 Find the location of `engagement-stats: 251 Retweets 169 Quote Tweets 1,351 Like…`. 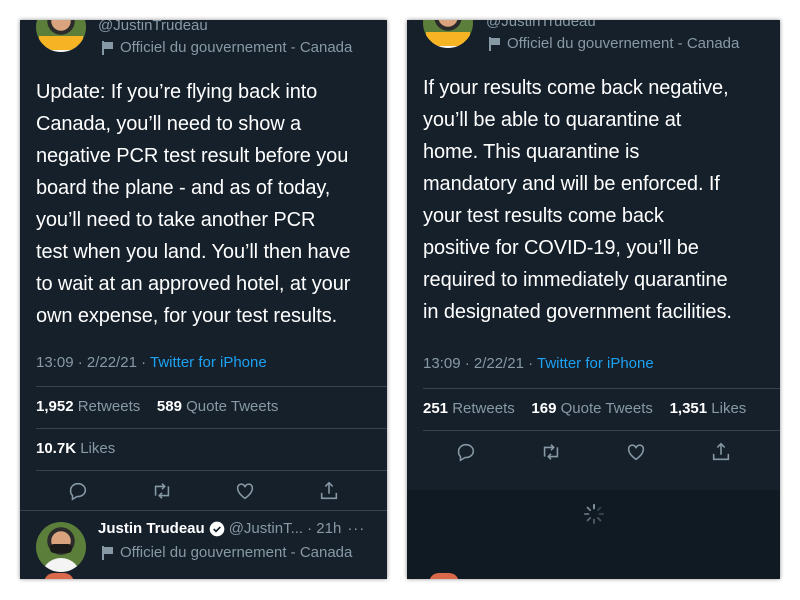

engagement-stats: 251 Retweets 169 Quote Tweets 1,351 Like… is located at coordinates (584, 408).